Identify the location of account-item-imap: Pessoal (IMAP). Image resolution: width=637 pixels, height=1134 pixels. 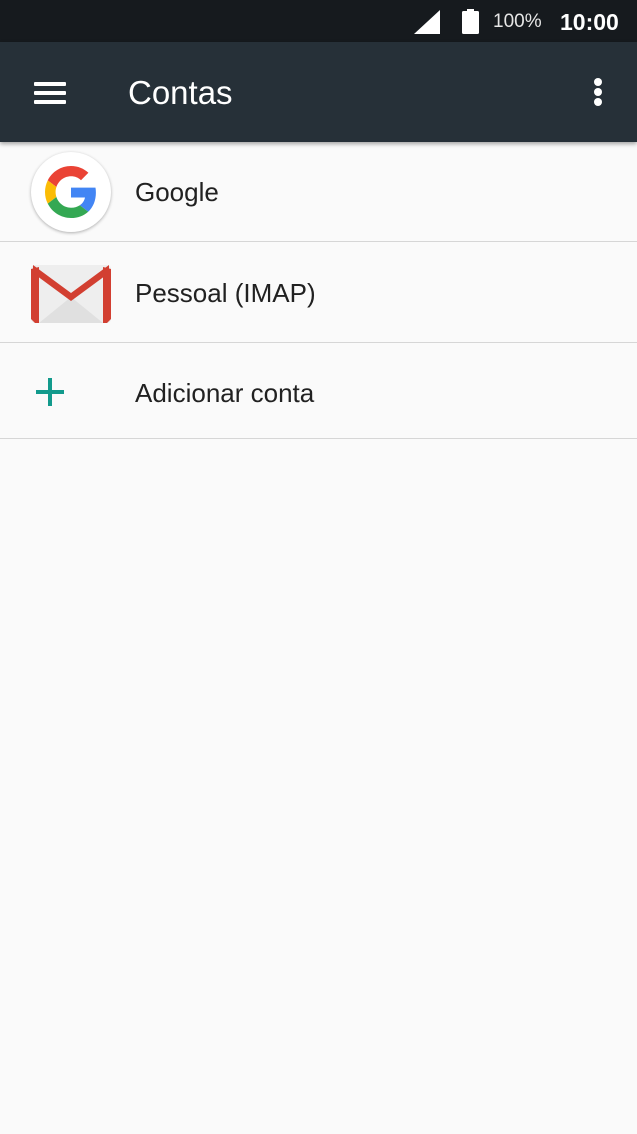
(318, 292).